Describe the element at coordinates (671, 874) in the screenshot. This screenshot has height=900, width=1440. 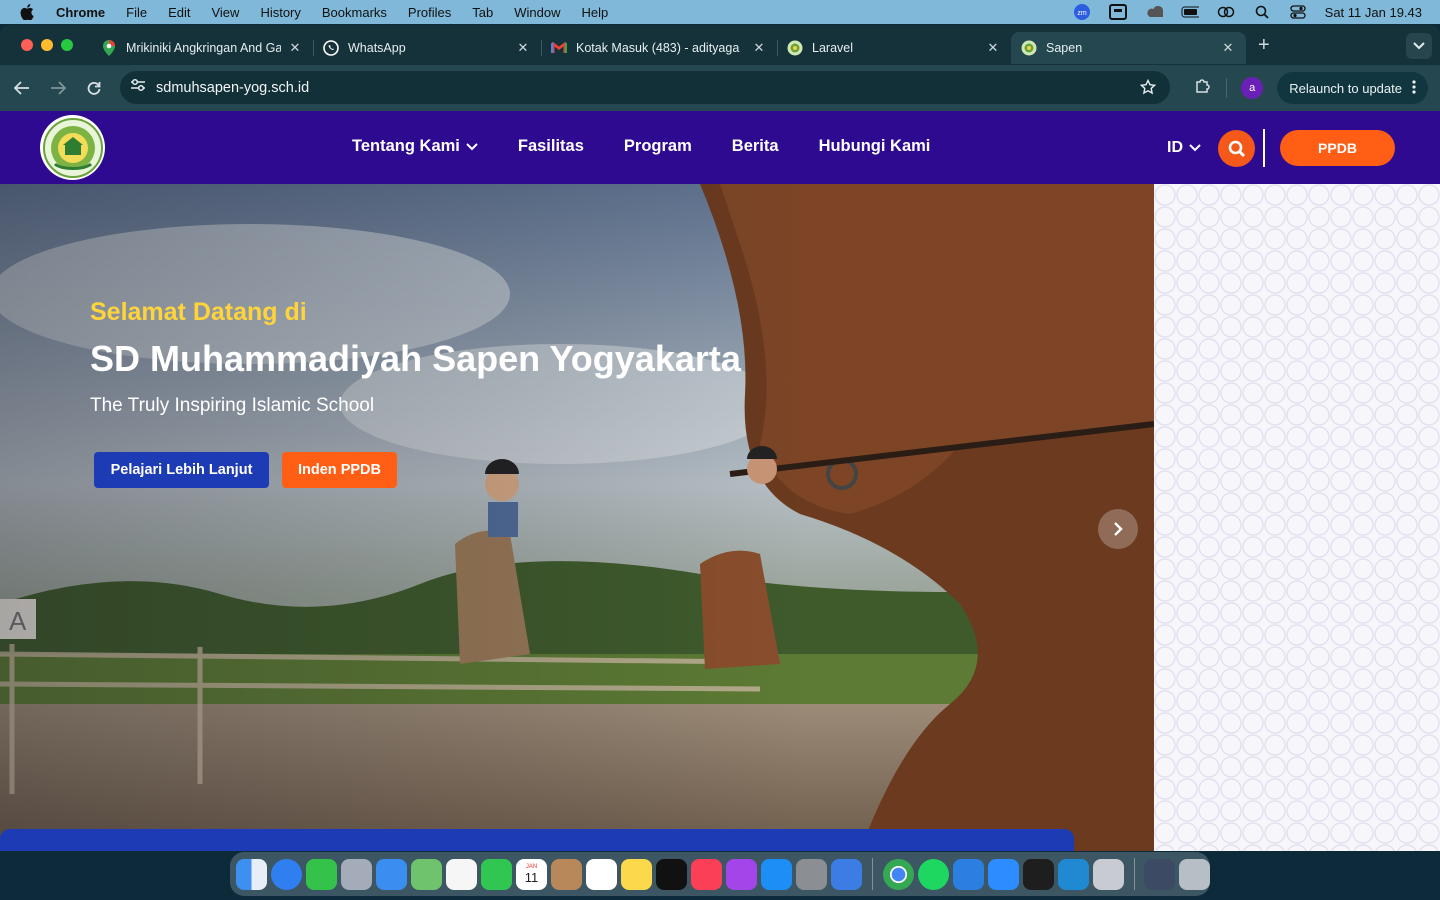
I see `tv-icon` at that location.